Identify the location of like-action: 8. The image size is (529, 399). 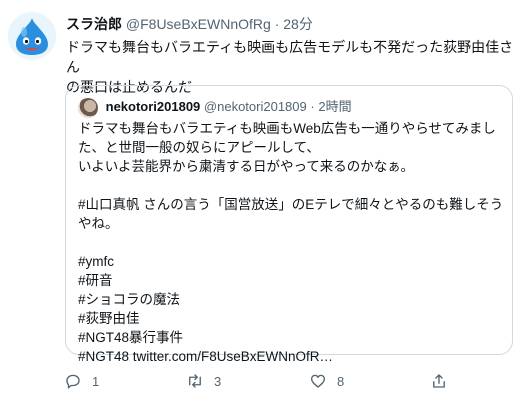
(326, 381).